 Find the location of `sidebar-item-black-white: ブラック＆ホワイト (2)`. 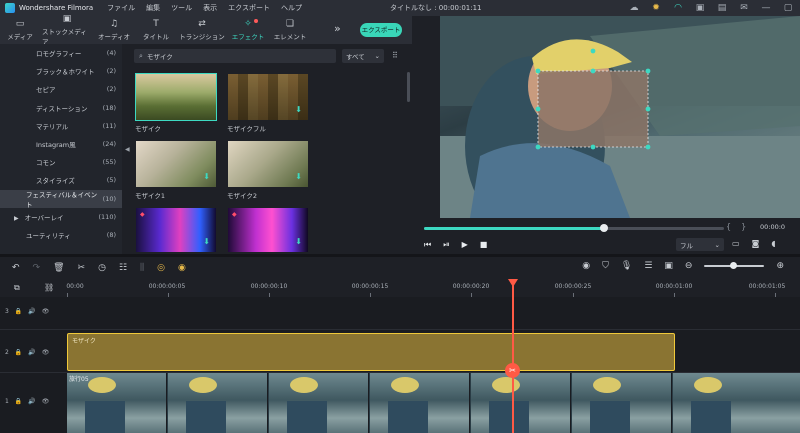

sidebar-item-black-white: ブラック＆ホワイト (2) is located at coordinates (61, 71).